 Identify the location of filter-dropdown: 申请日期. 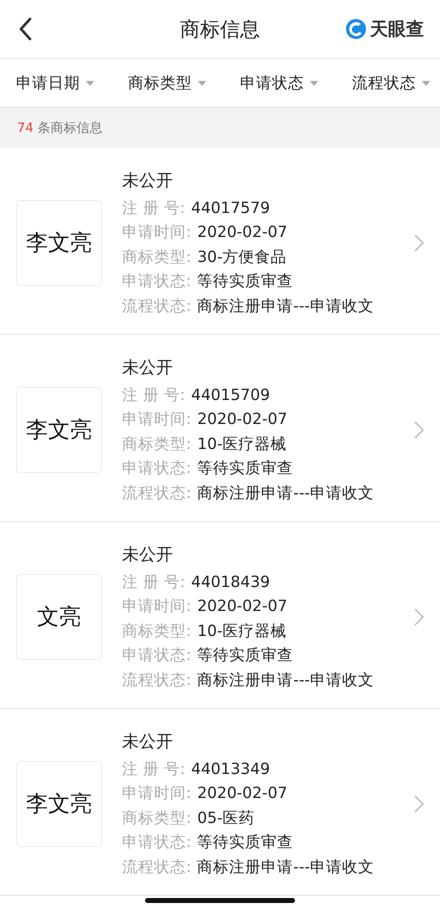
(55, 83).